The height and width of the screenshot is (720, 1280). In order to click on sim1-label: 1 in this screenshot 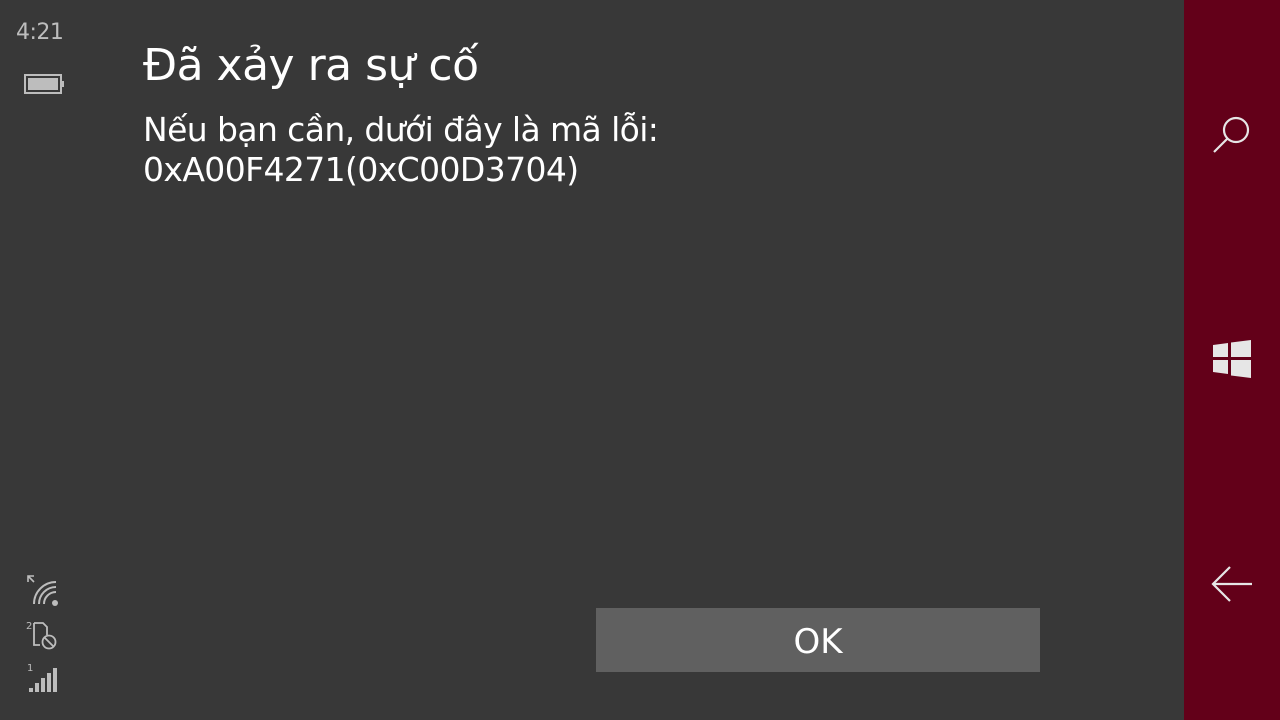, I will do `click(30, 668)`.